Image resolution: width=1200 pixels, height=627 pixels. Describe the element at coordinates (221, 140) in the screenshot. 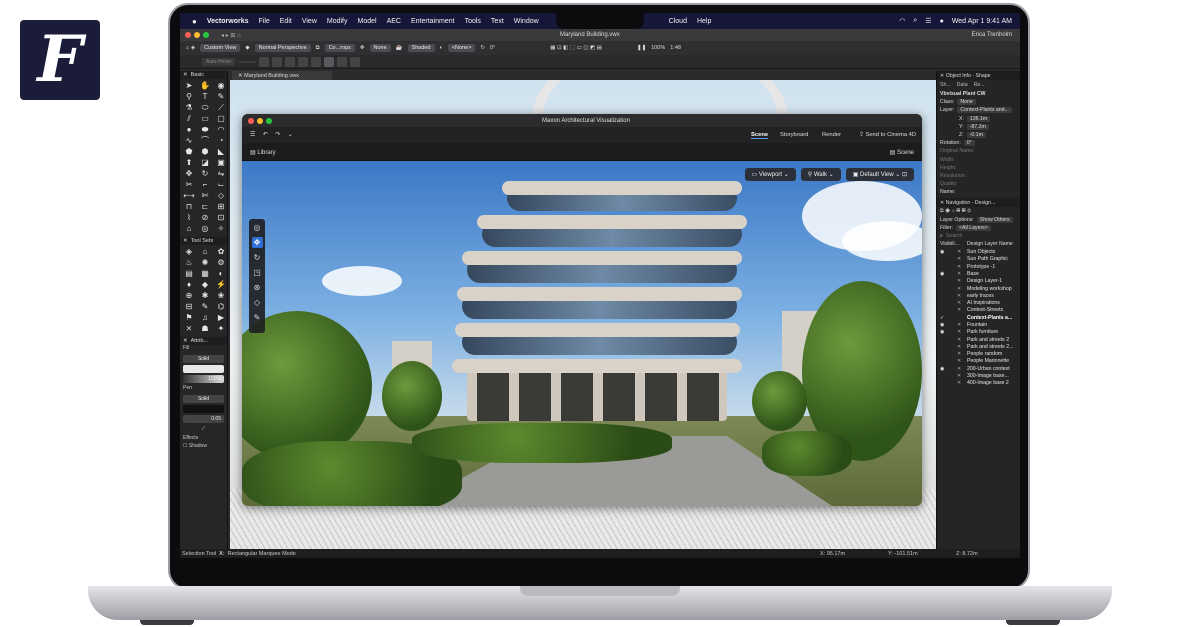

I see `spiral-tool-icon: ◔` at that location.